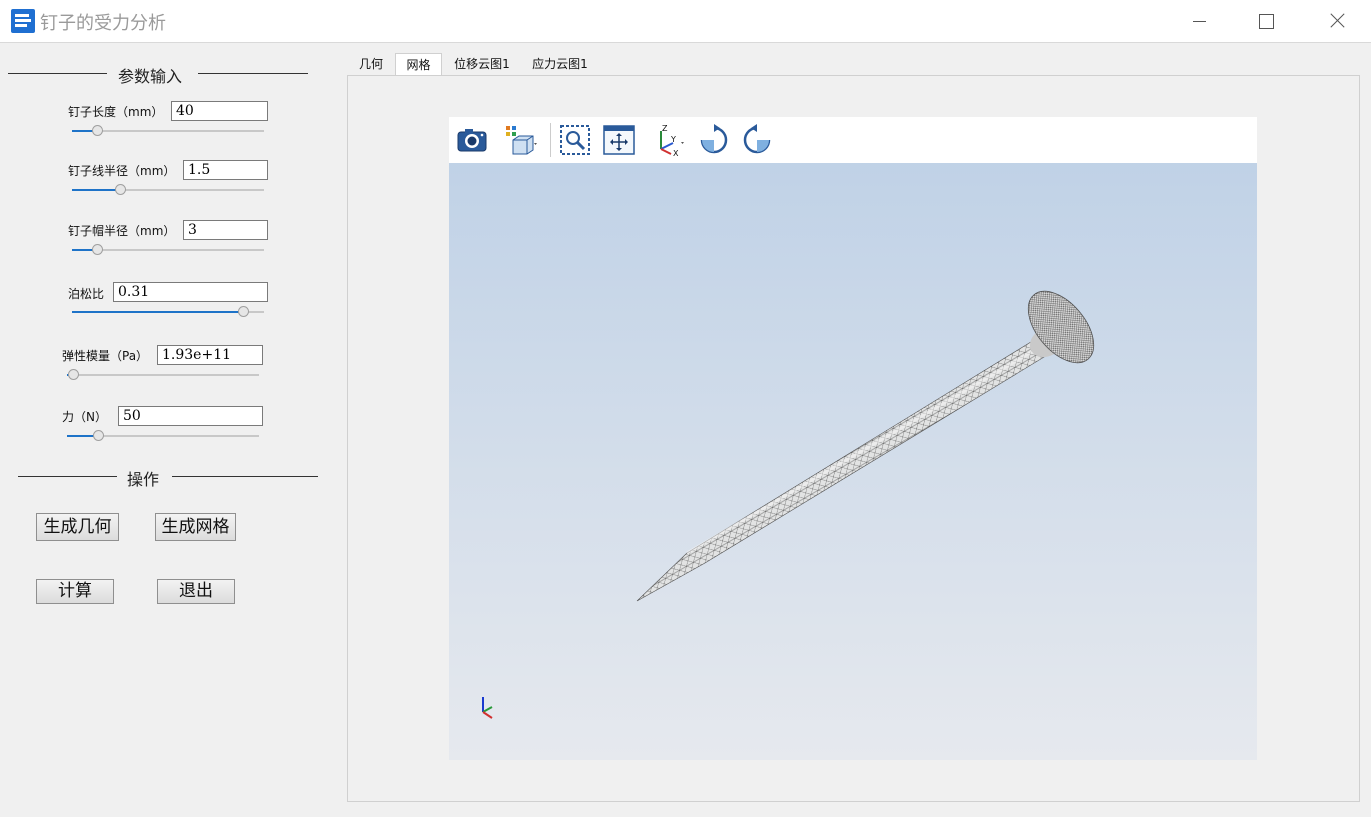 The width and height of the screenshot is (1371, 817). I want to click on nail-length-label: 钉子长度（mm）, so click(116, 112).